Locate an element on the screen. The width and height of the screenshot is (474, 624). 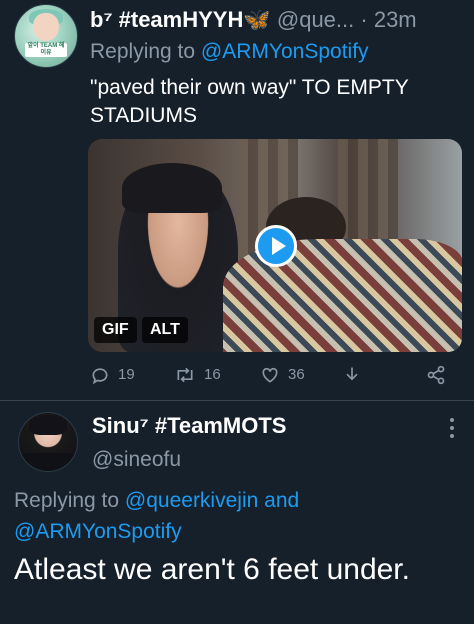
user-handle: @sineofu is located at coordinates (136, 460).